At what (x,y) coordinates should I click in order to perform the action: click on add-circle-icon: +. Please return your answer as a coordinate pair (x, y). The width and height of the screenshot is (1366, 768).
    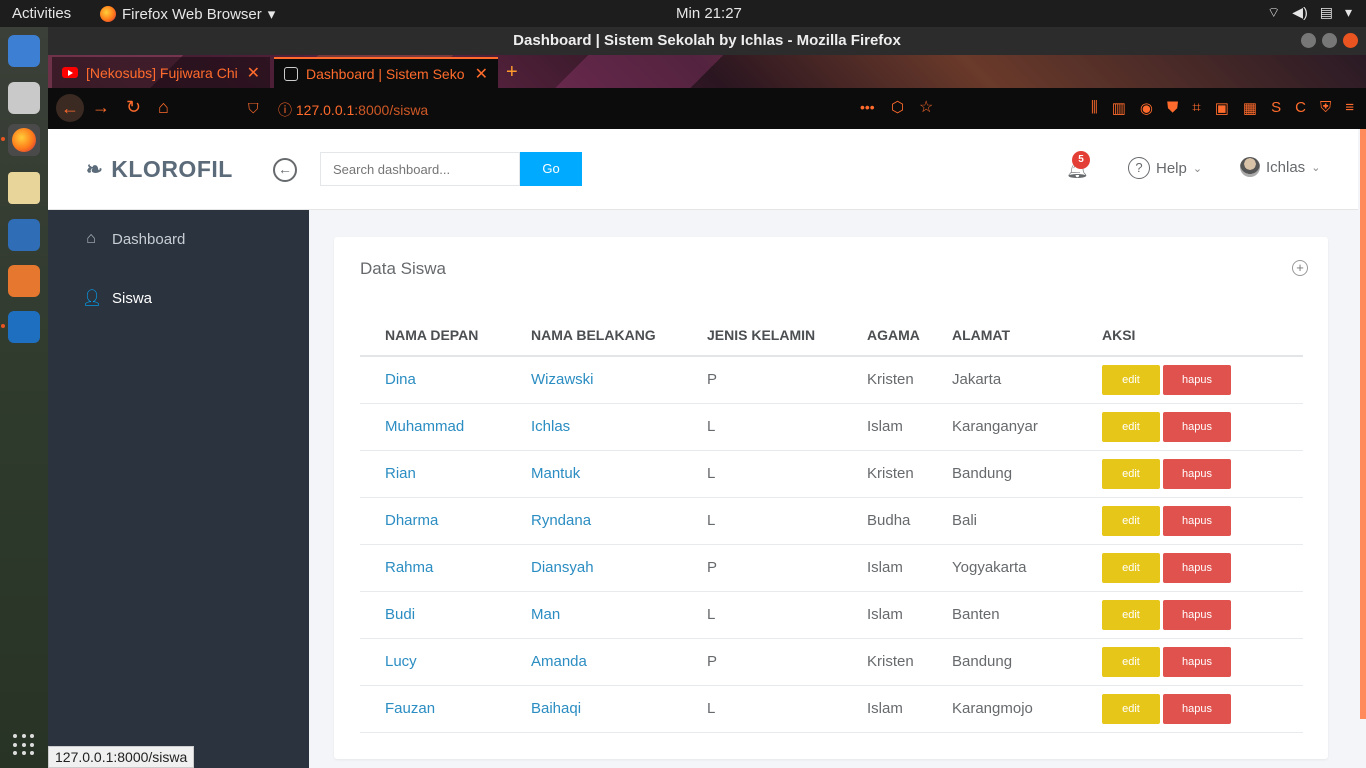
    Looking at the image, I should click on (1300, 268).